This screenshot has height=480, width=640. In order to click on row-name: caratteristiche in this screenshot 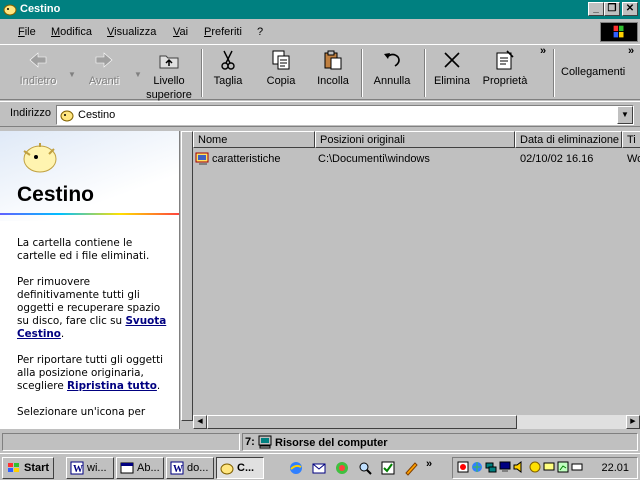, I will do `click(246, 159)`.